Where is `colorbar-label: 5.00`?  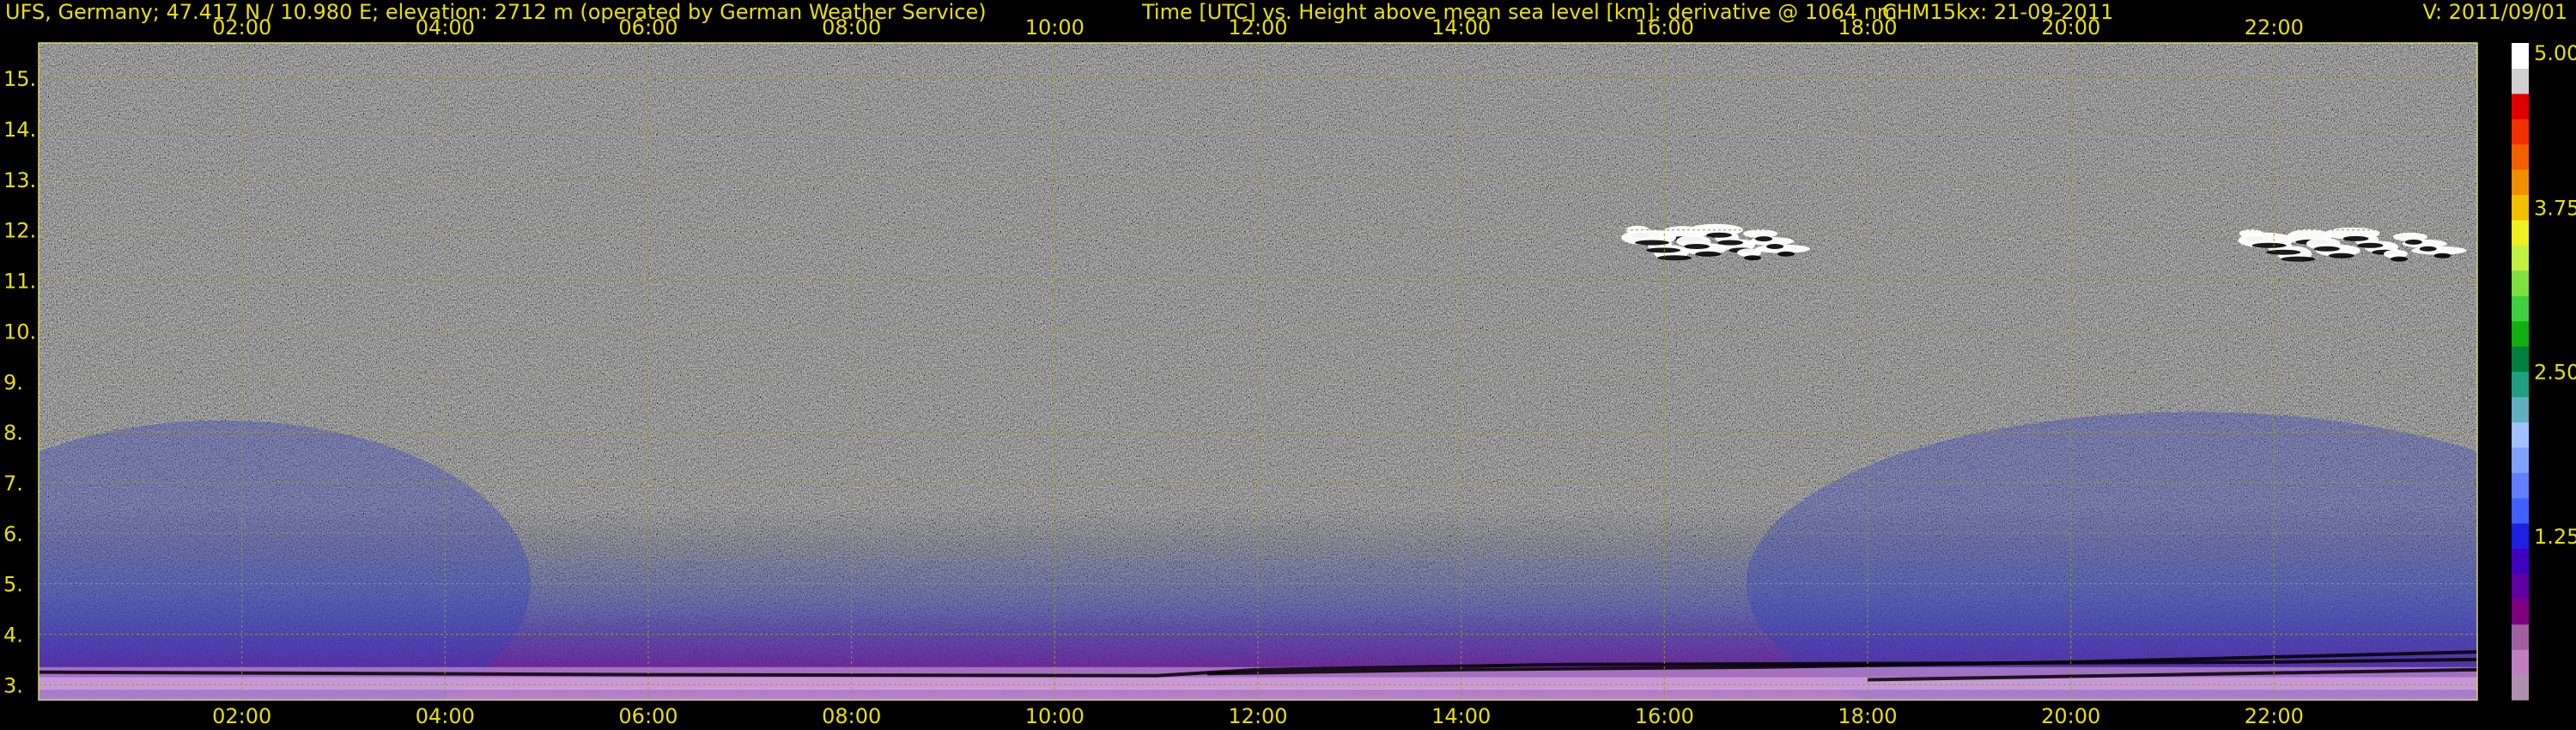 colorbar-label: 5.00 is located at coordinates (2555, 53).